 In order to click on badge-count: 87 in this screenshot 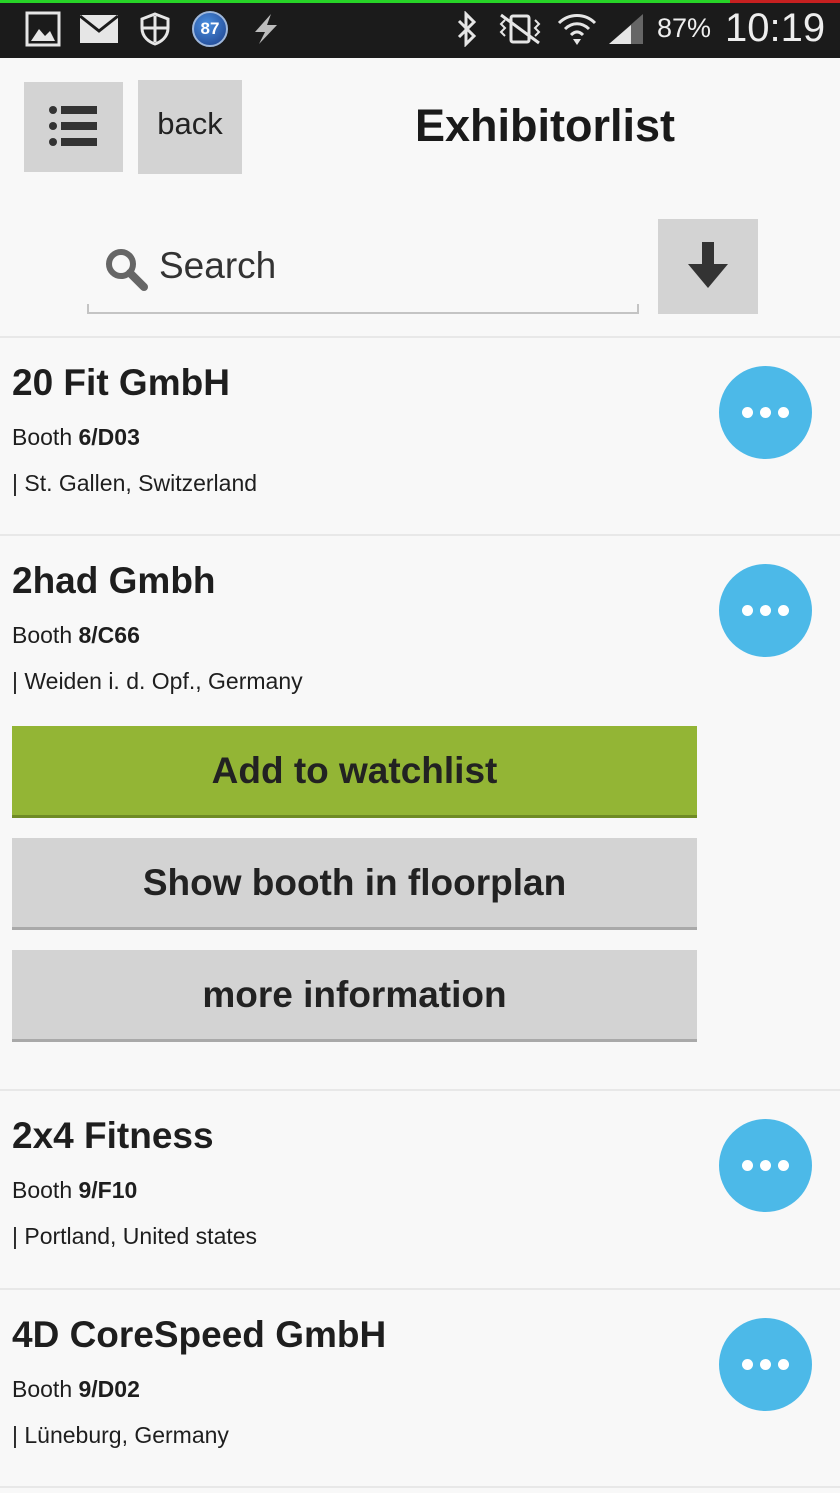, I will do `click(210, 29)`.